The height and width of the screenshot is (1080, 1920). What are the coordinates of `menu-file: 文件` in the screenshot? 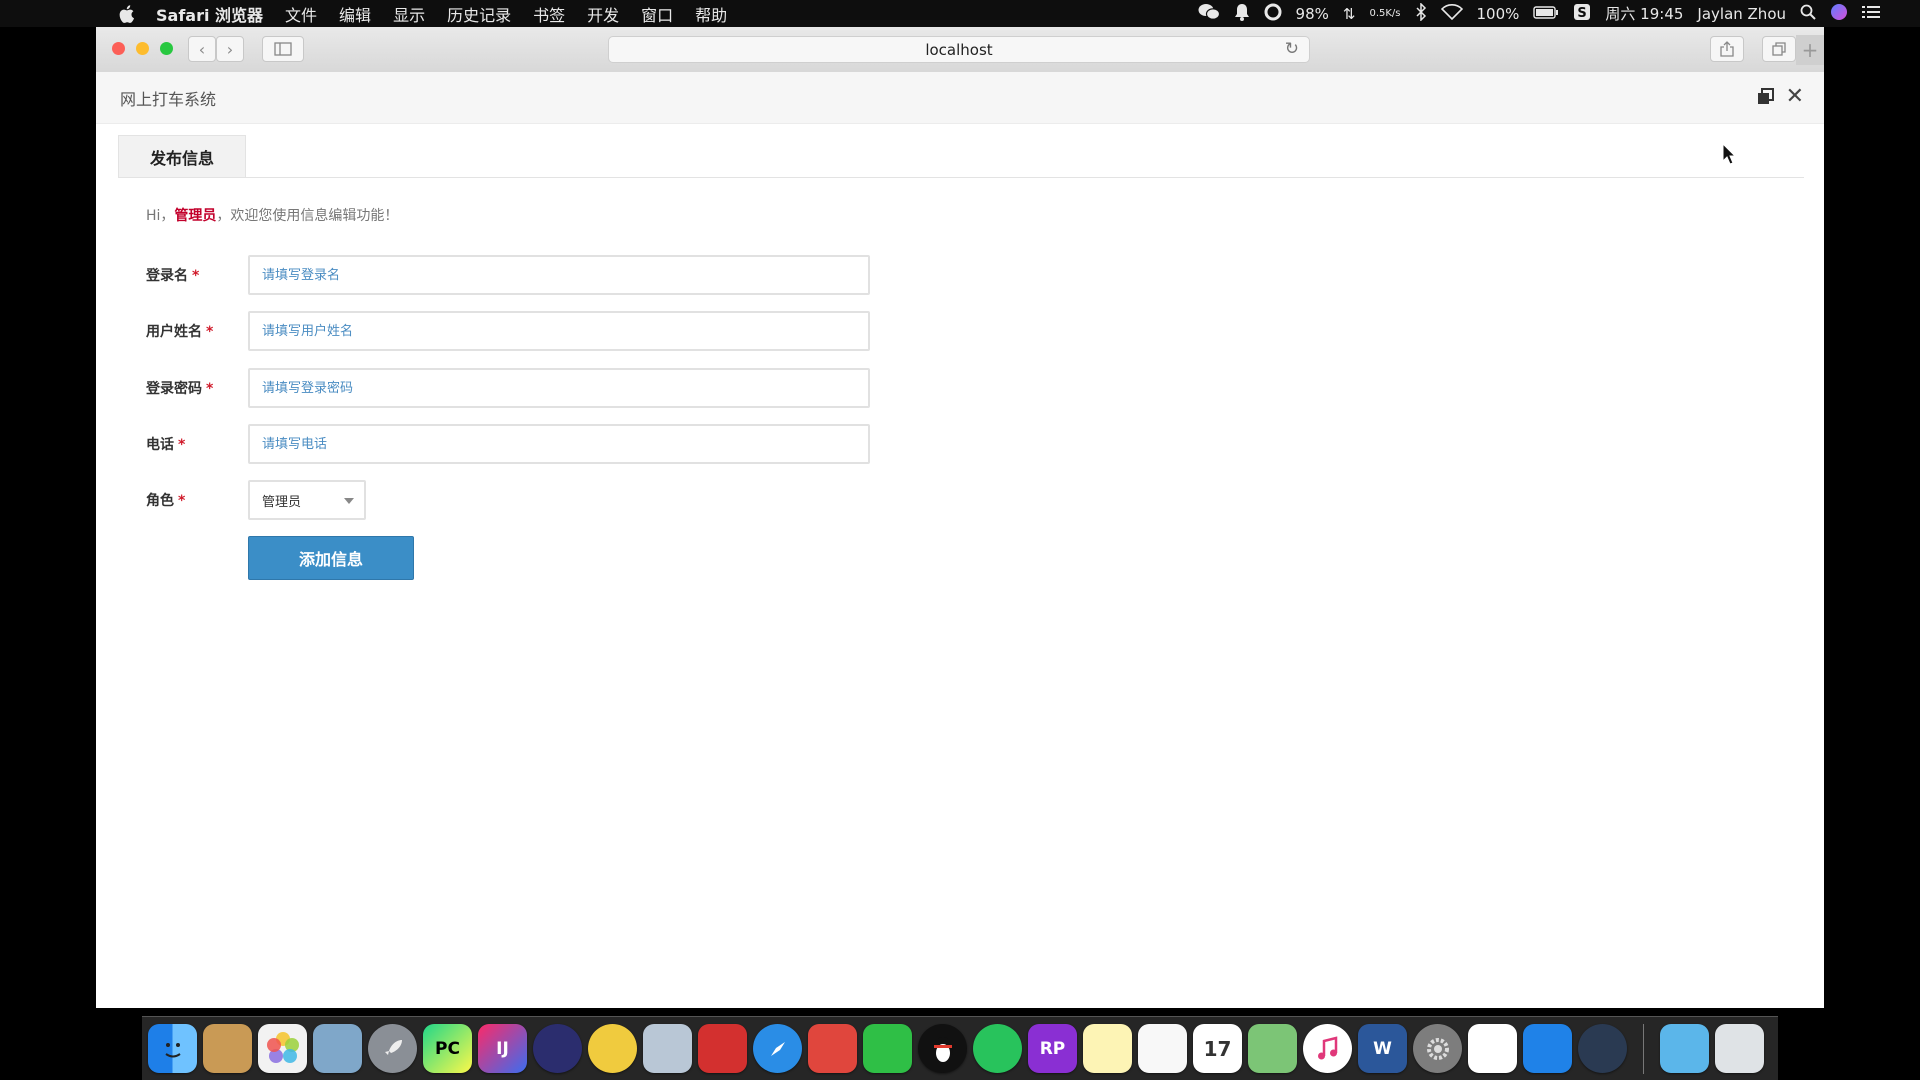 It's located at (301, 14).